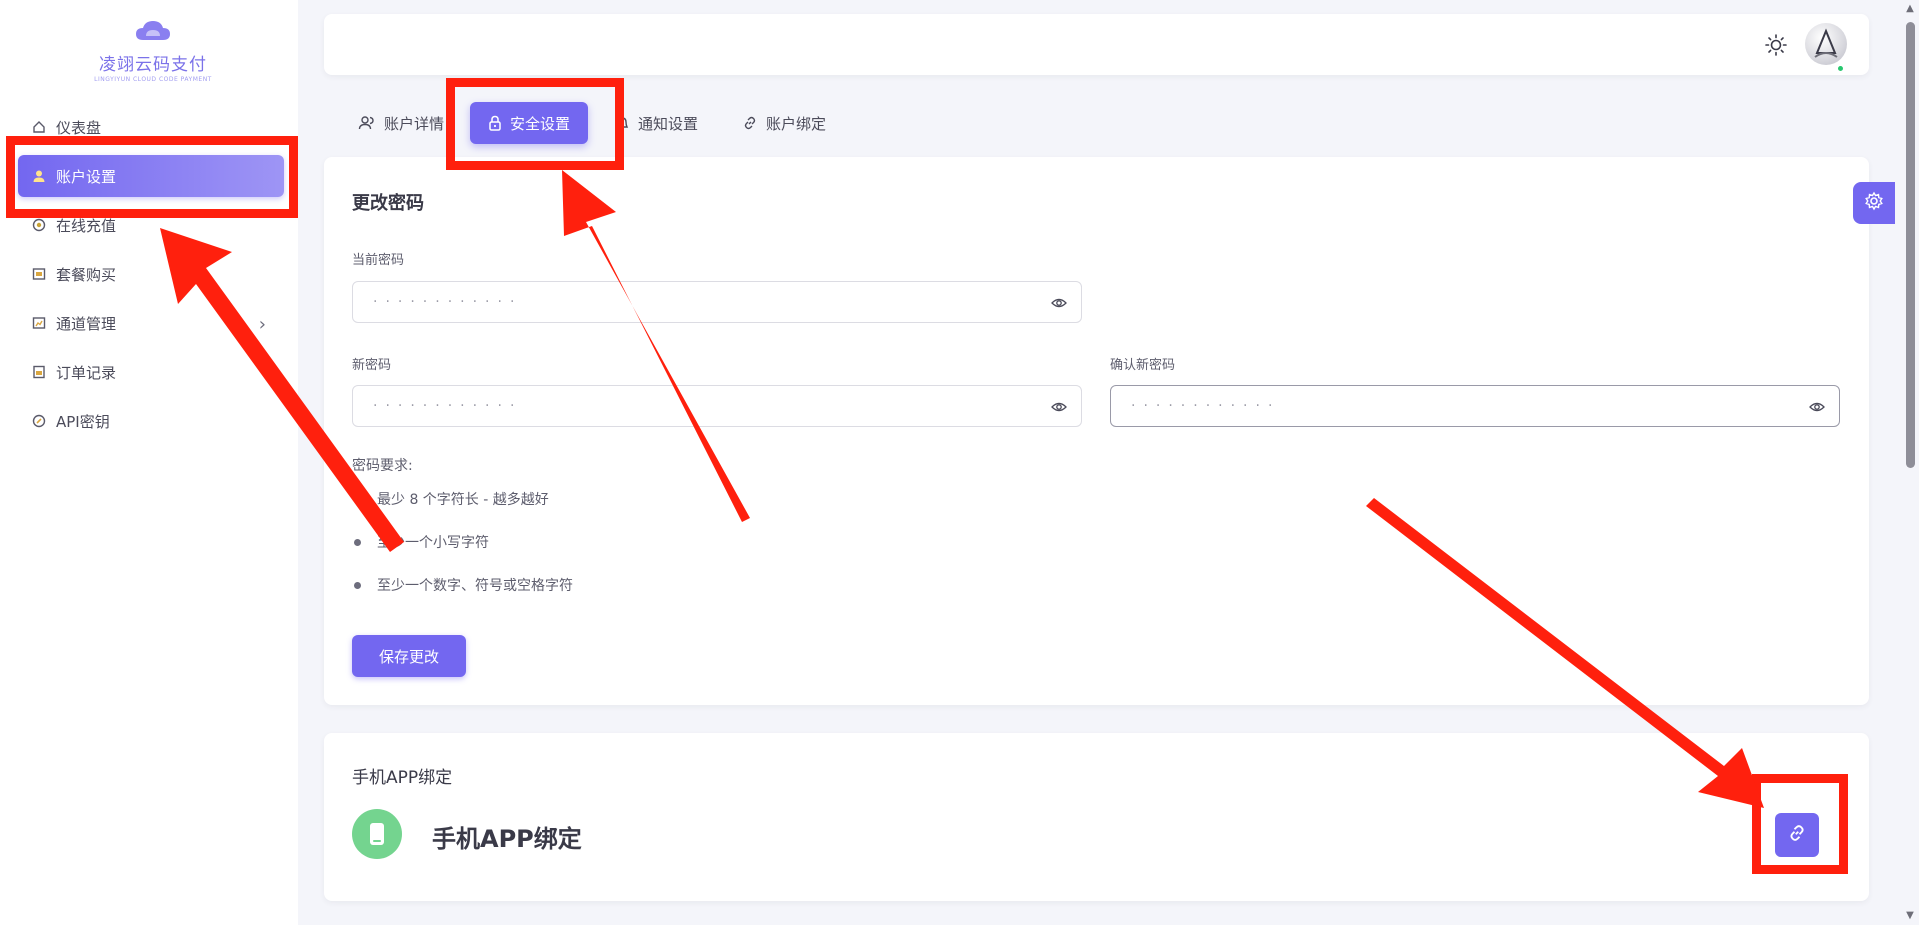 The height and width of the screenshot is (925, 1919). What do you see at coordinates (152, 177) in the screenshot?
I see `annotation-box-sidebar` at bounding box center [152, 177].